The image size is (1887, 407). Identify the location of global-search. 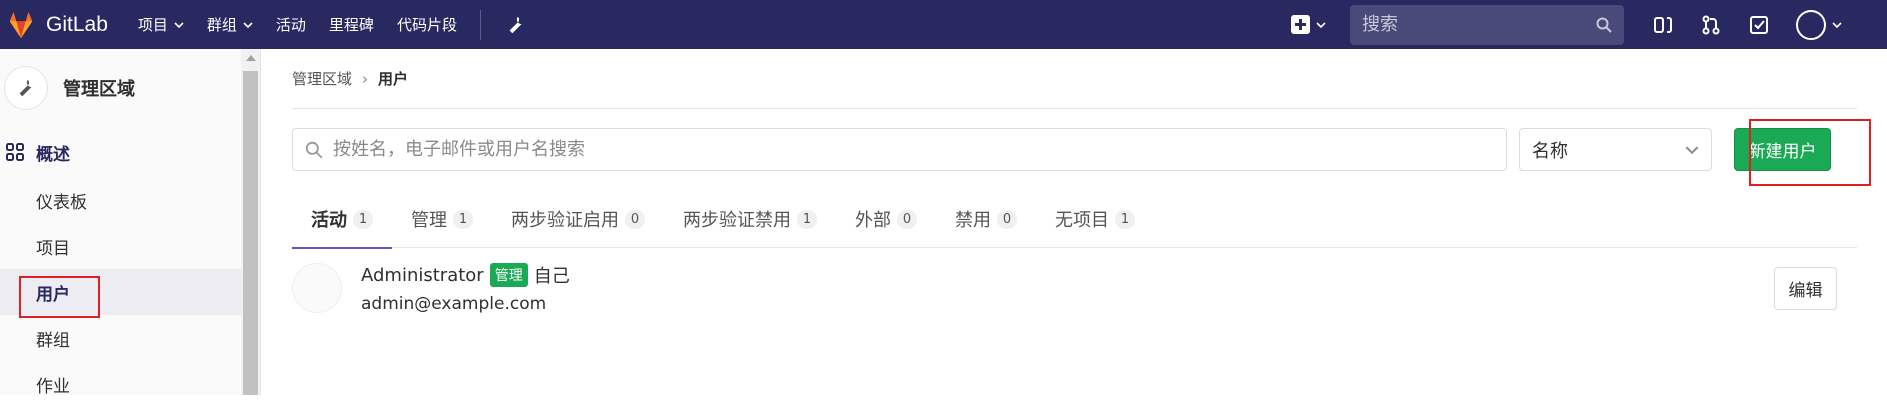
(1487, 24).